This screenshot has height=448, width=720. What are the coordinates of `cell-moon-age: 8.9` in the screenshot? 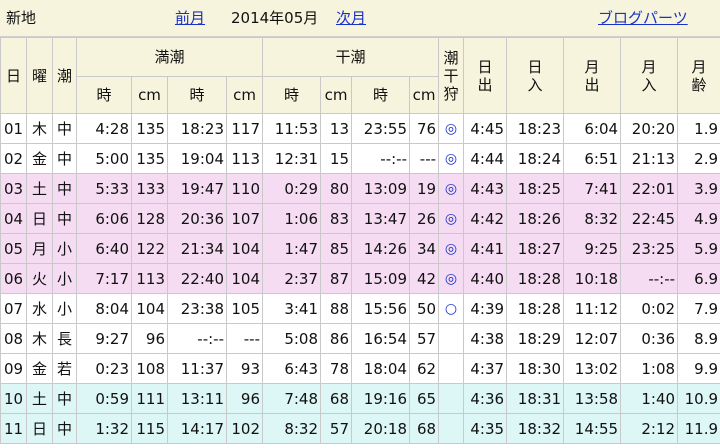 It's located at (698, 338).